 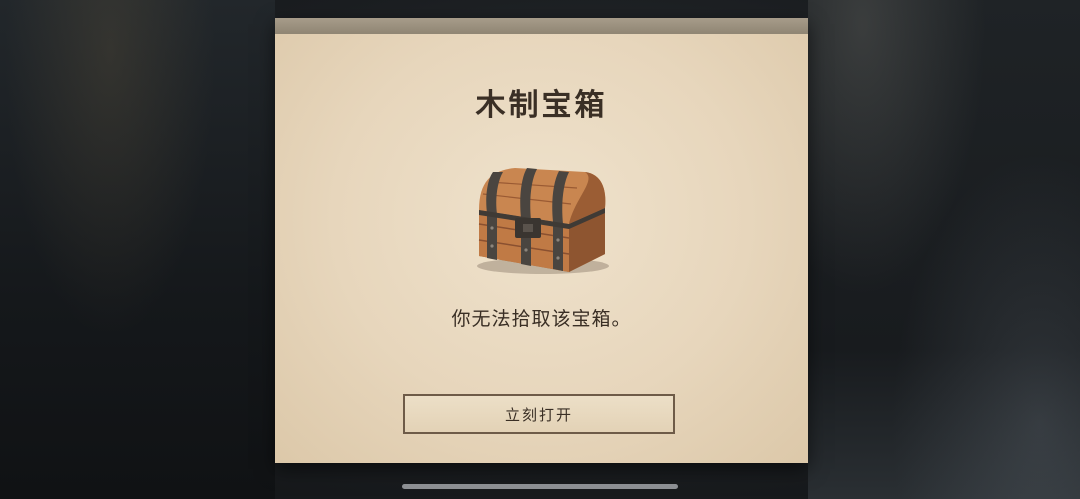 What do you see at coordinates (541, 26) in the screenshot?
I see `dialog-top-bar` at bounding box center [541, 26].